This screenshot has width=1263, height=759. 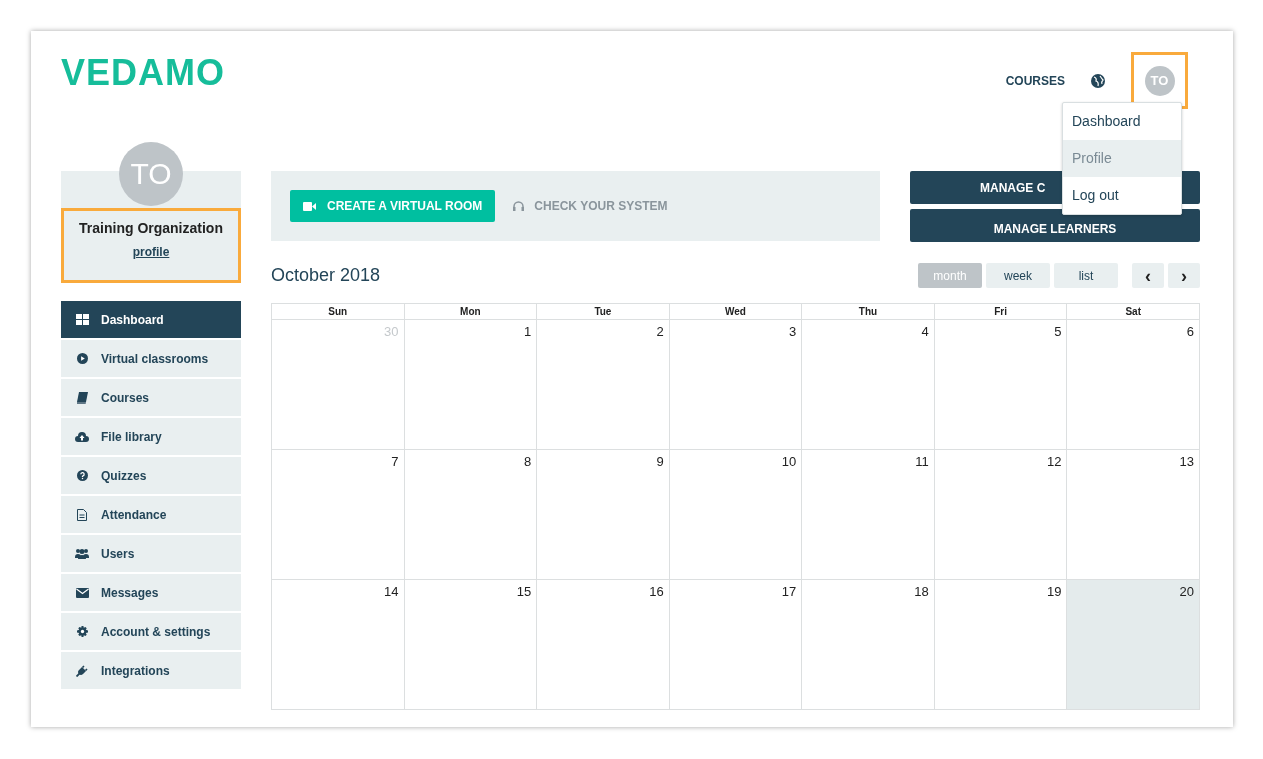 I want to click on play-circle-icon, so click(x=82, y=358).